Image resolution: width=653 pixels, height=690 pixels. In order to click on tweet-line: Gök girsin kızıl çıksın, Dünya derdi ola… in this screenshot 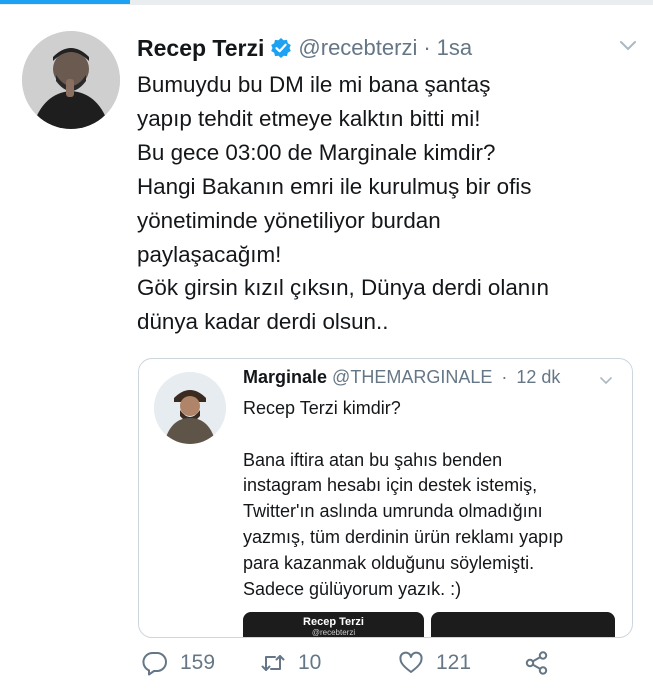, I will do `click(343, 288)`.